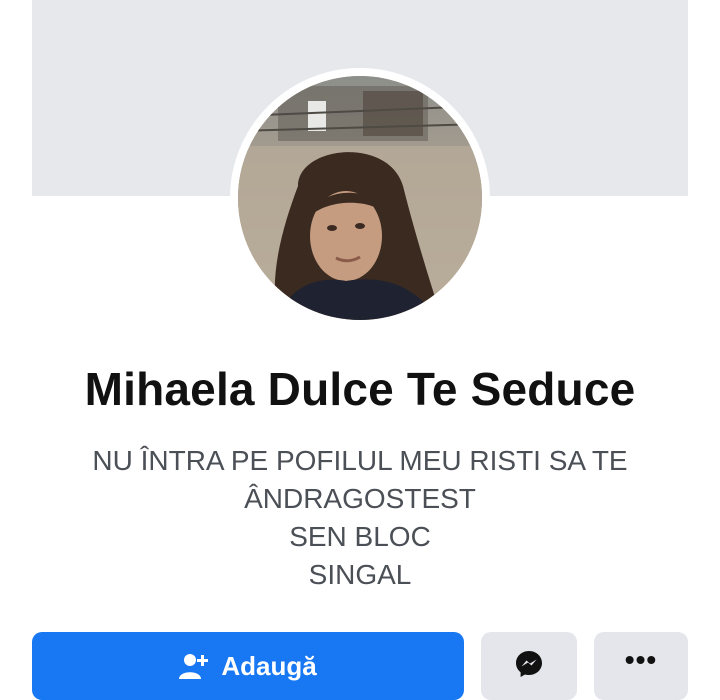 The width and height of the screenshot is (720, 700). Describe the element at coordinates (269, 665) in the screenshot. I see `add-friend-label: Adaugă` at that location.